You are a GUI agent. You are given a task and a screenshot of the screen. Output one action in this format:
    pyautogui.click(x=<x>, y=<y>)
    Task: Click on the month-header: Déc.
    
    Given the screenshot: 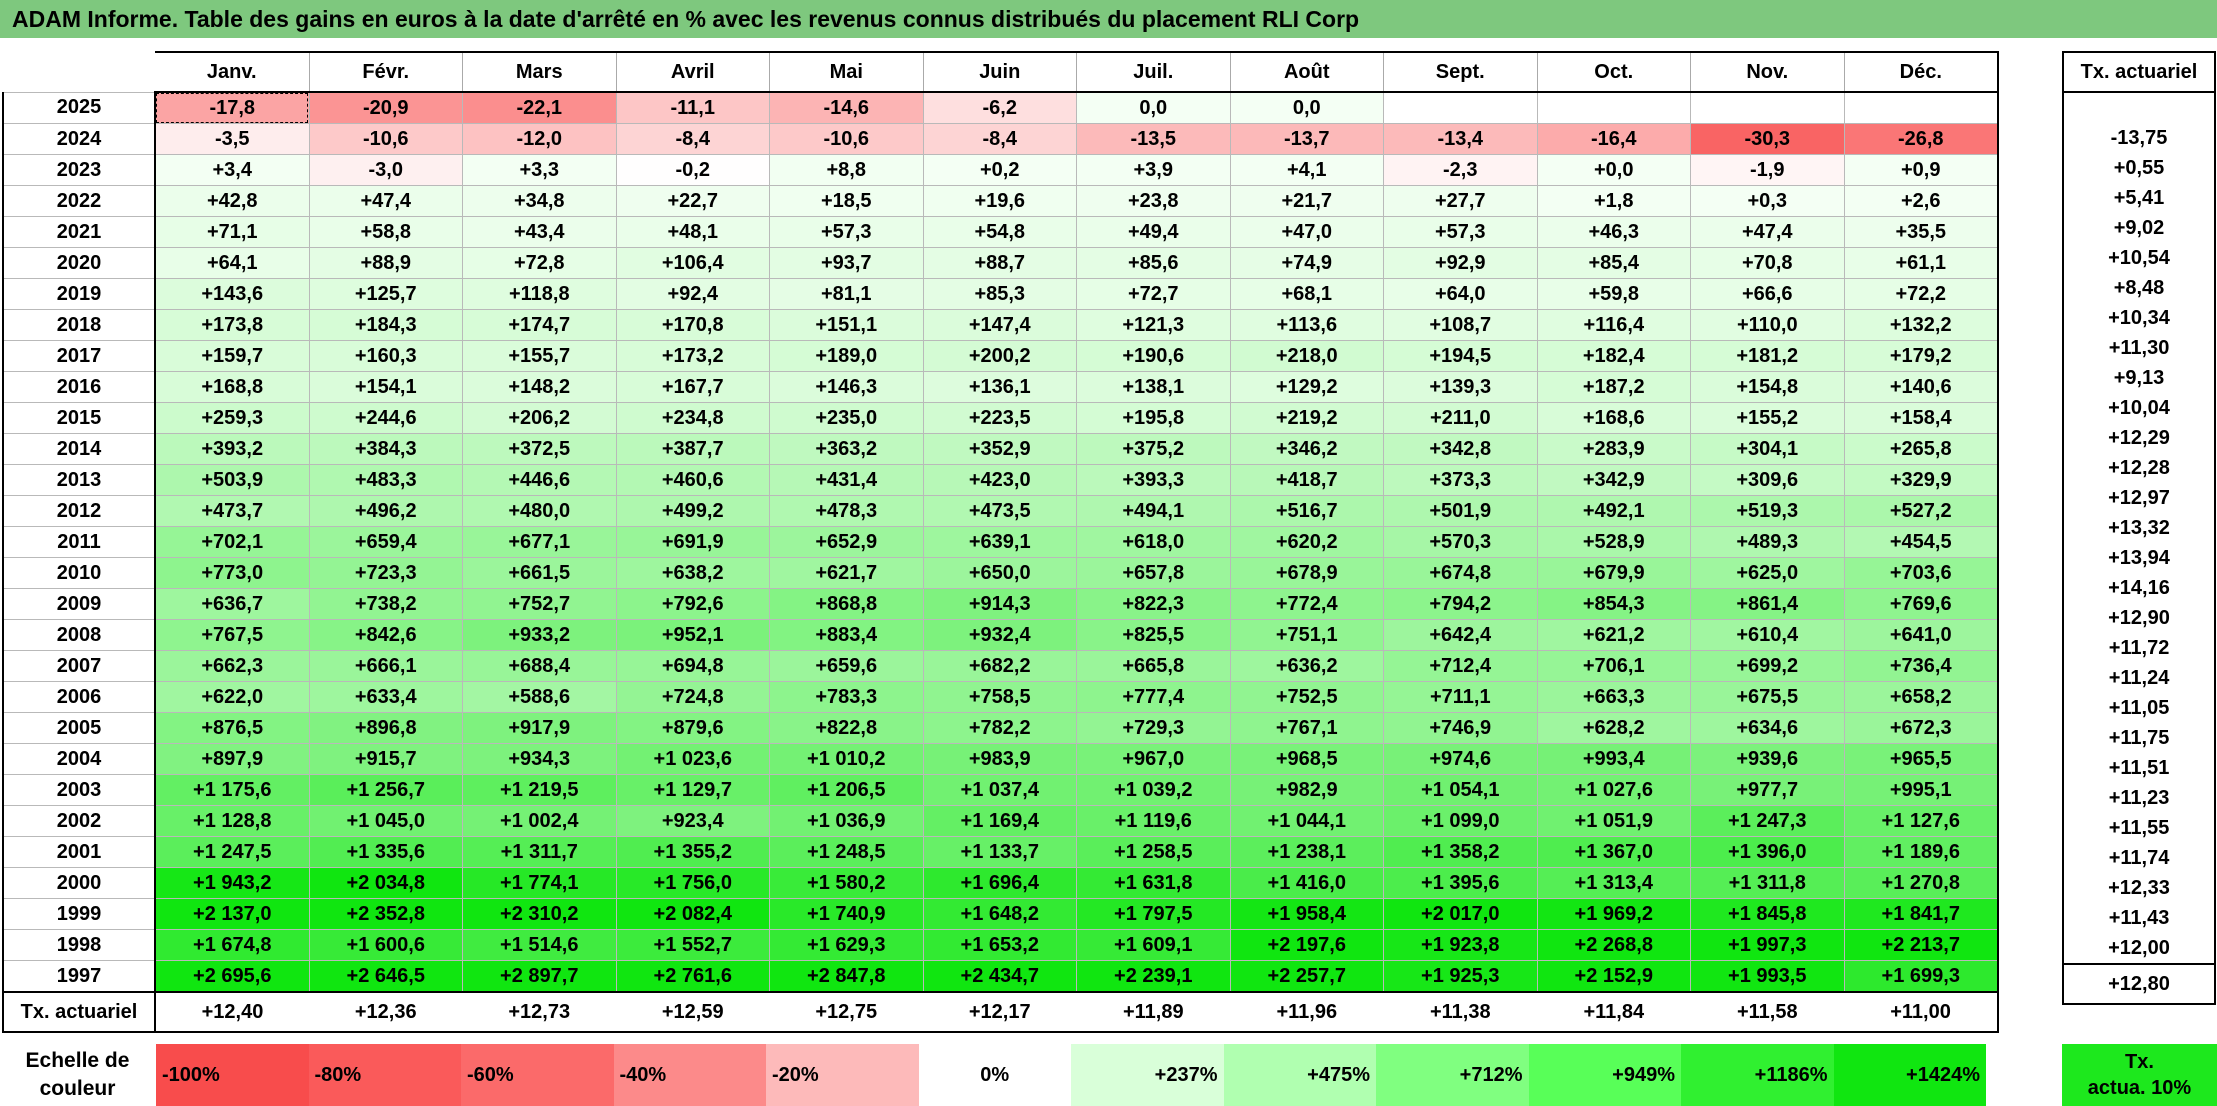 What is the action you would take?
    pyautogui.click(x=1921, y=72)
    